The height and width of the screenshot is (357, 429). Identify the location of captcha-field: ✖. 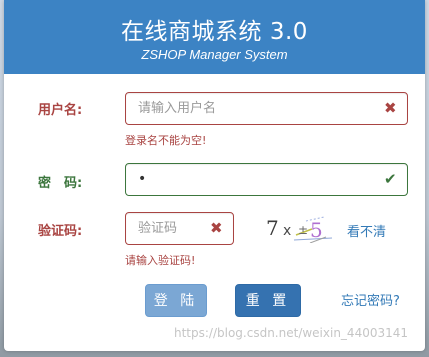
(179, 228).